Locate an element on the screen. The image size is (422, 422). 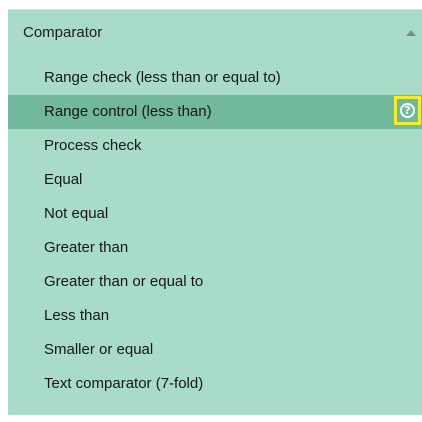
list-item: Range check (less than or equal to) is located at coordinates (215, 78).